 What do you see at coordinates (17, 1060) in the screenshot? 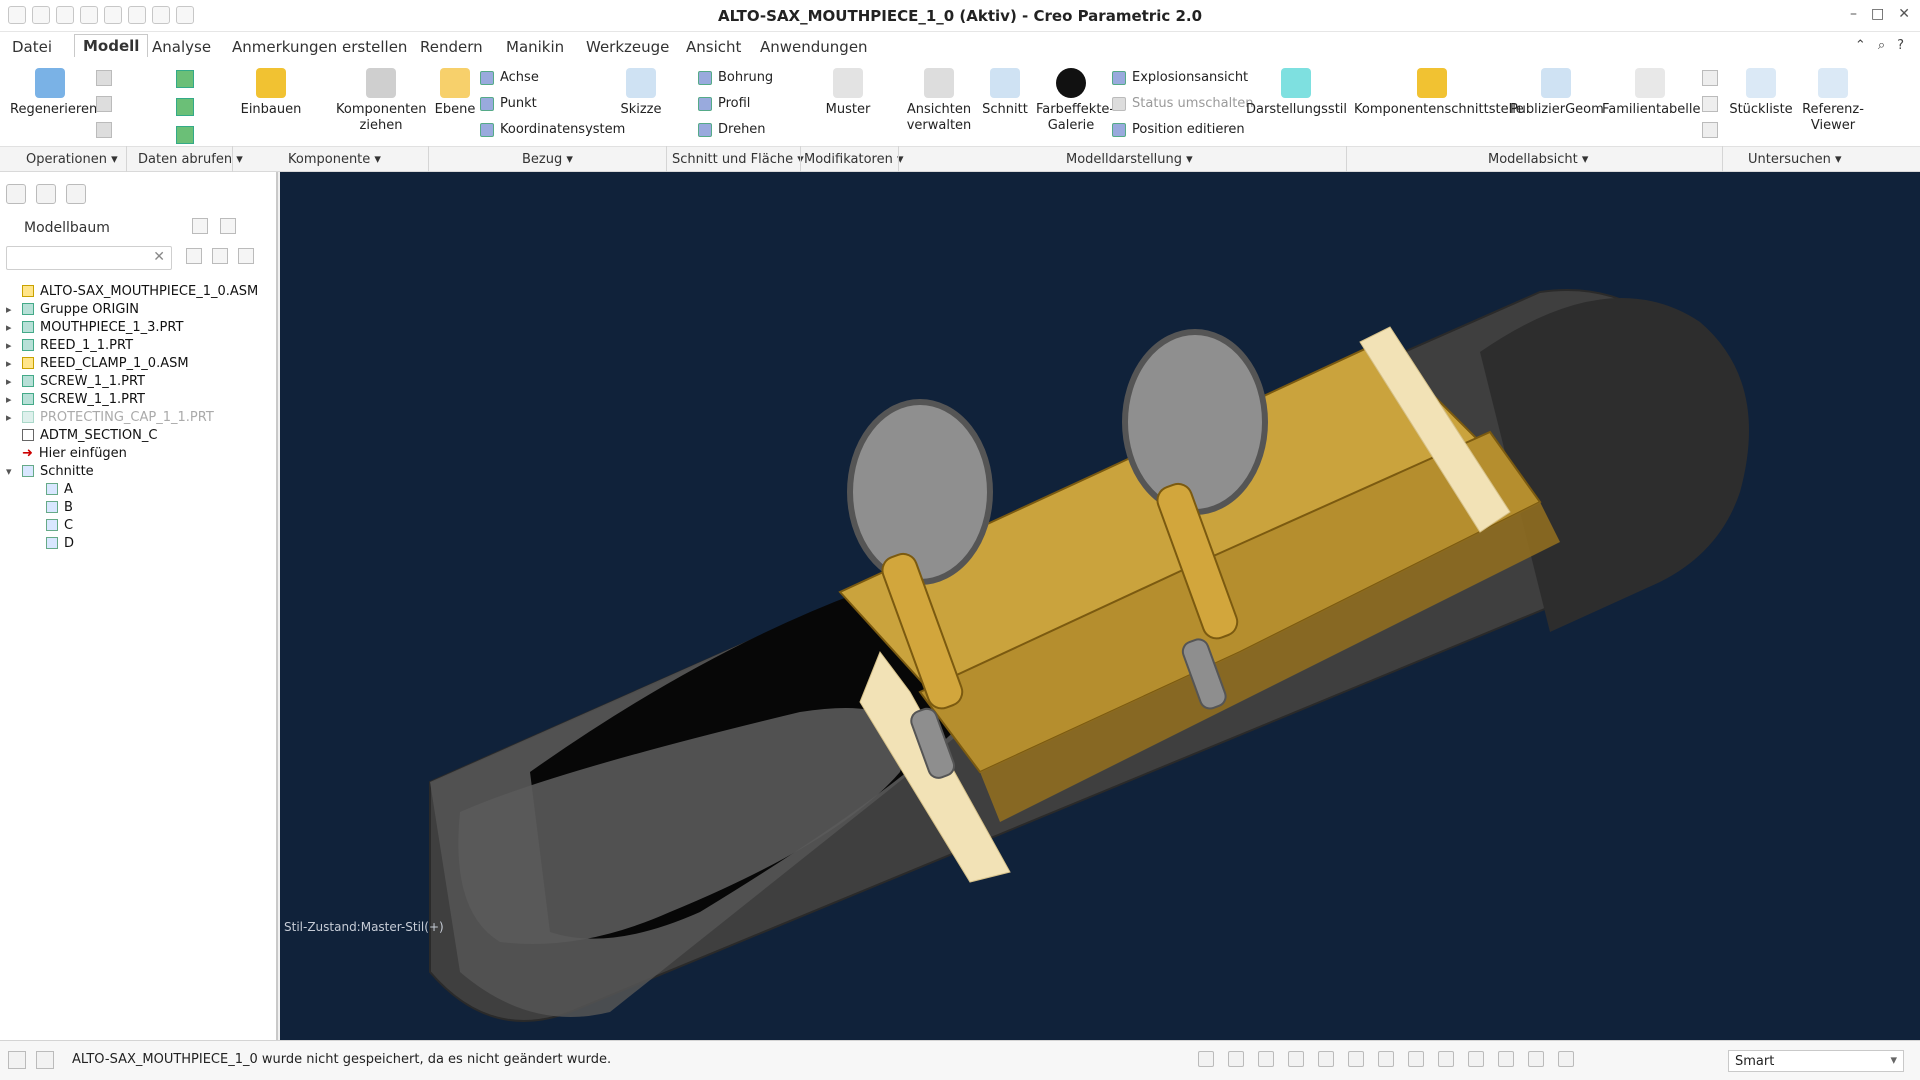
I see `navigator-toggle-icon` at bounding box center [17, 1060].